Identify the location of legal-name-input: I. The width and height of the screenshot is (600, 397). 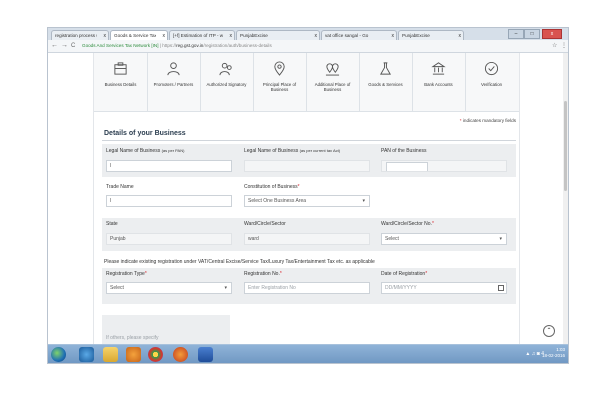
(169, 166).